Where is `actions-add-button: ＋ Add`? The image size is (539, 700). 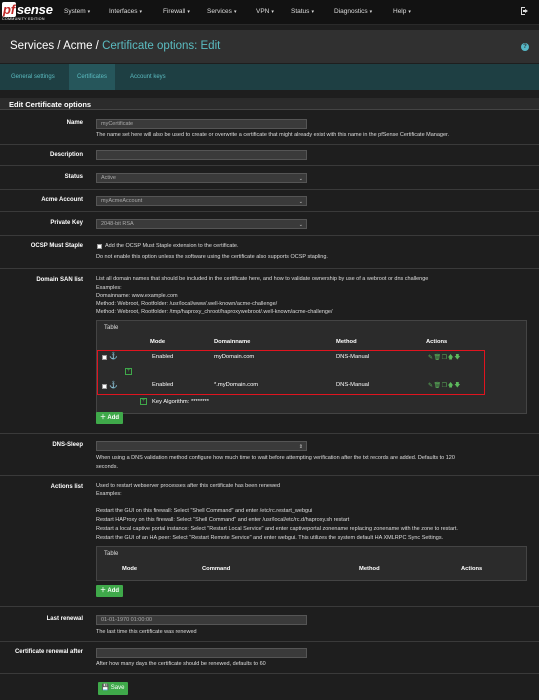 actions-add-button: ＋ Add is located at coordinates (109, 591).